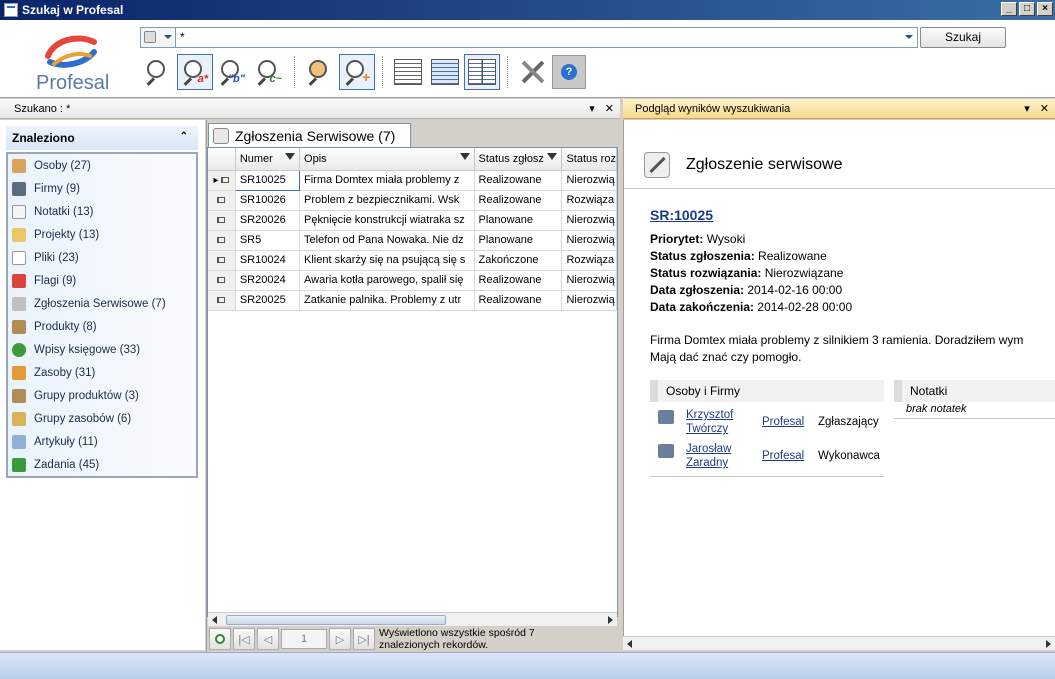 This screenshot has height=679, width=1055. Describe the element at coordinates (102, 234) in the screenshot. I see `category-projekty: Projekty (13)` at that location.